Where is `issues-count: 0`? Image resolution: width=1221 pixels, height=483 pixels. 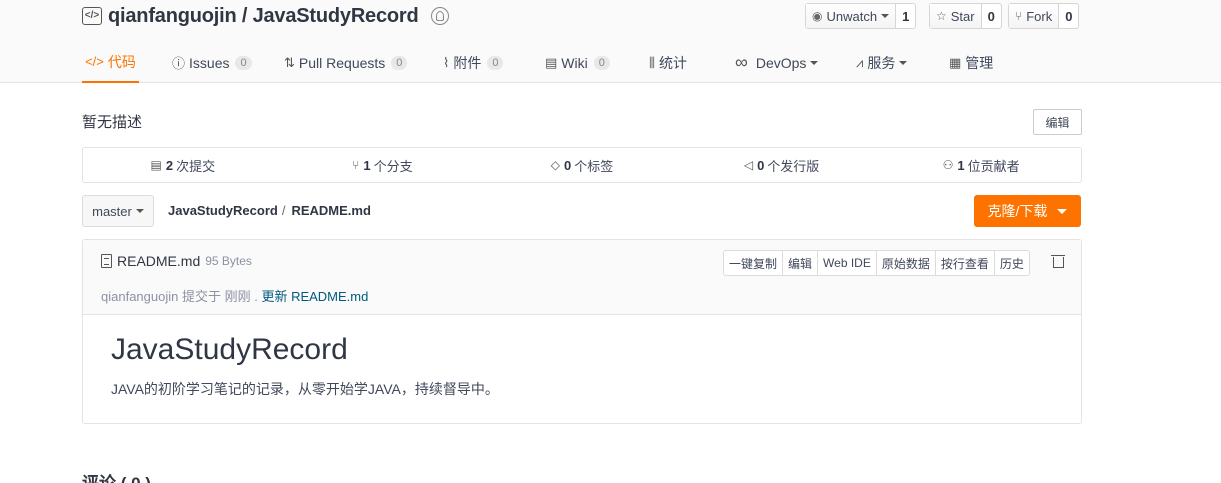 issues-count: 0 is located at coordinates (243, 62).